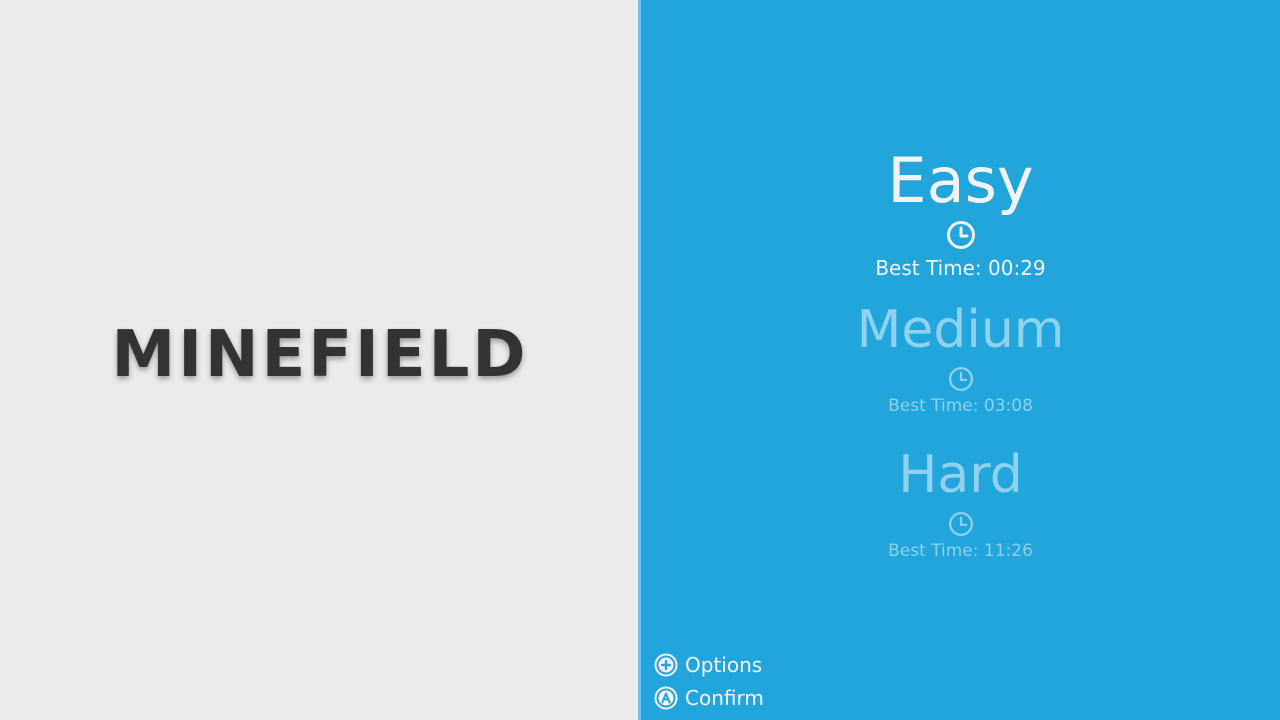 This screenshot has height=720, width=1280. What do you see at coordinates (960, 268) in the screenshot?
I see `best-time: Best Time: 00:29` at bounding box center [960, 268].